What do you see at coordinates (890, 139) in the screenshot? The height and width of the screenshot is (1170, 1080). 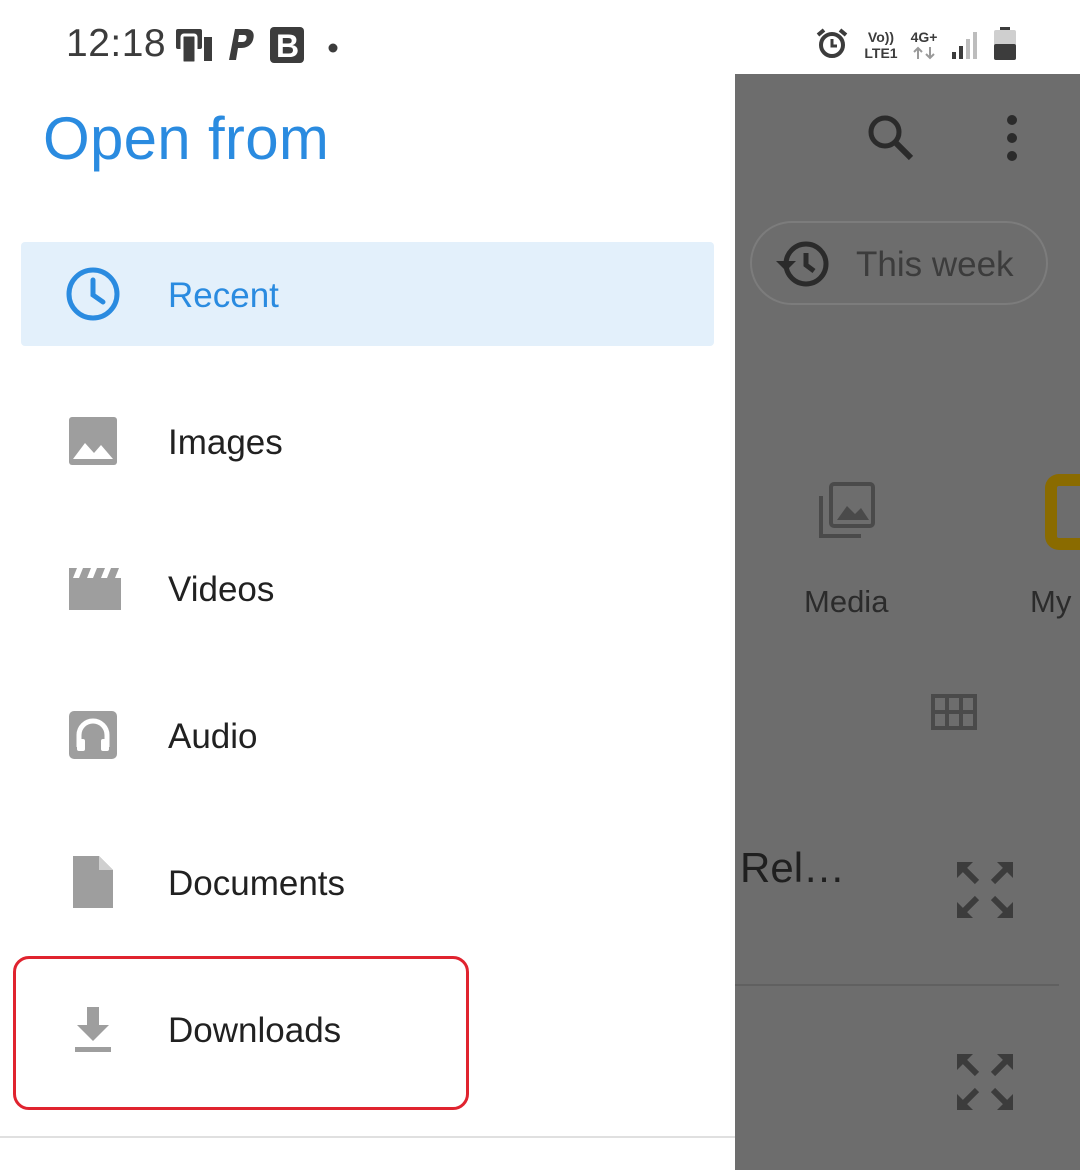 I see `search-icon` at bounding box center [890, 139].